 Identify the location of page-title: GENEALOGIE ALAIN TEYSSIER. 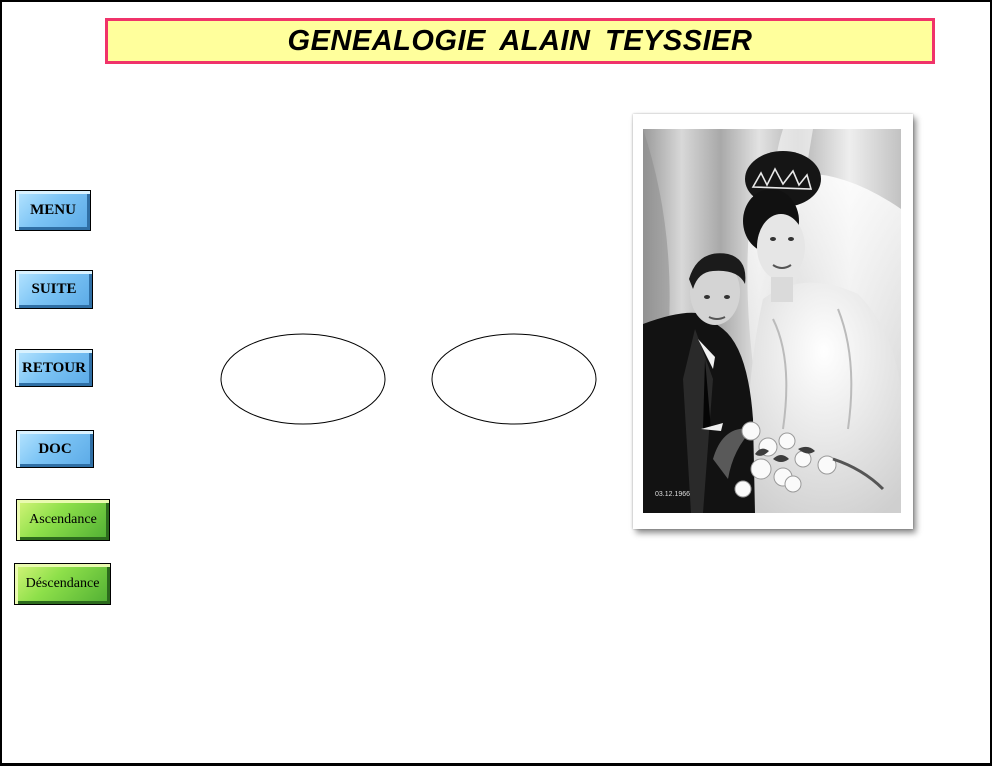
(520, 41).